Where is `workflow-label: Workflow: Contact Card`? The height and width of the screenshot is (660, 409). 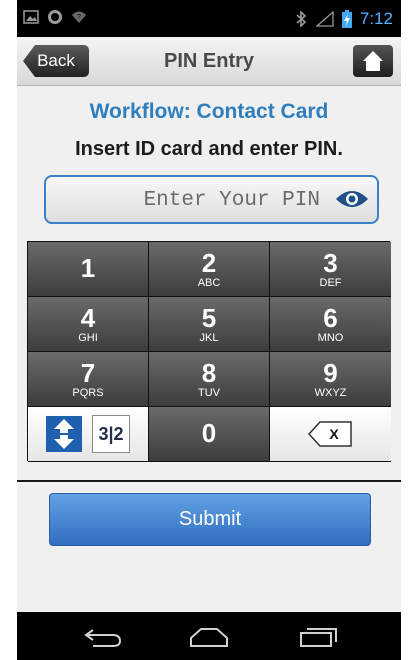
workflow-label: Workflow: Contact Card is located at coordinates (209, 111).